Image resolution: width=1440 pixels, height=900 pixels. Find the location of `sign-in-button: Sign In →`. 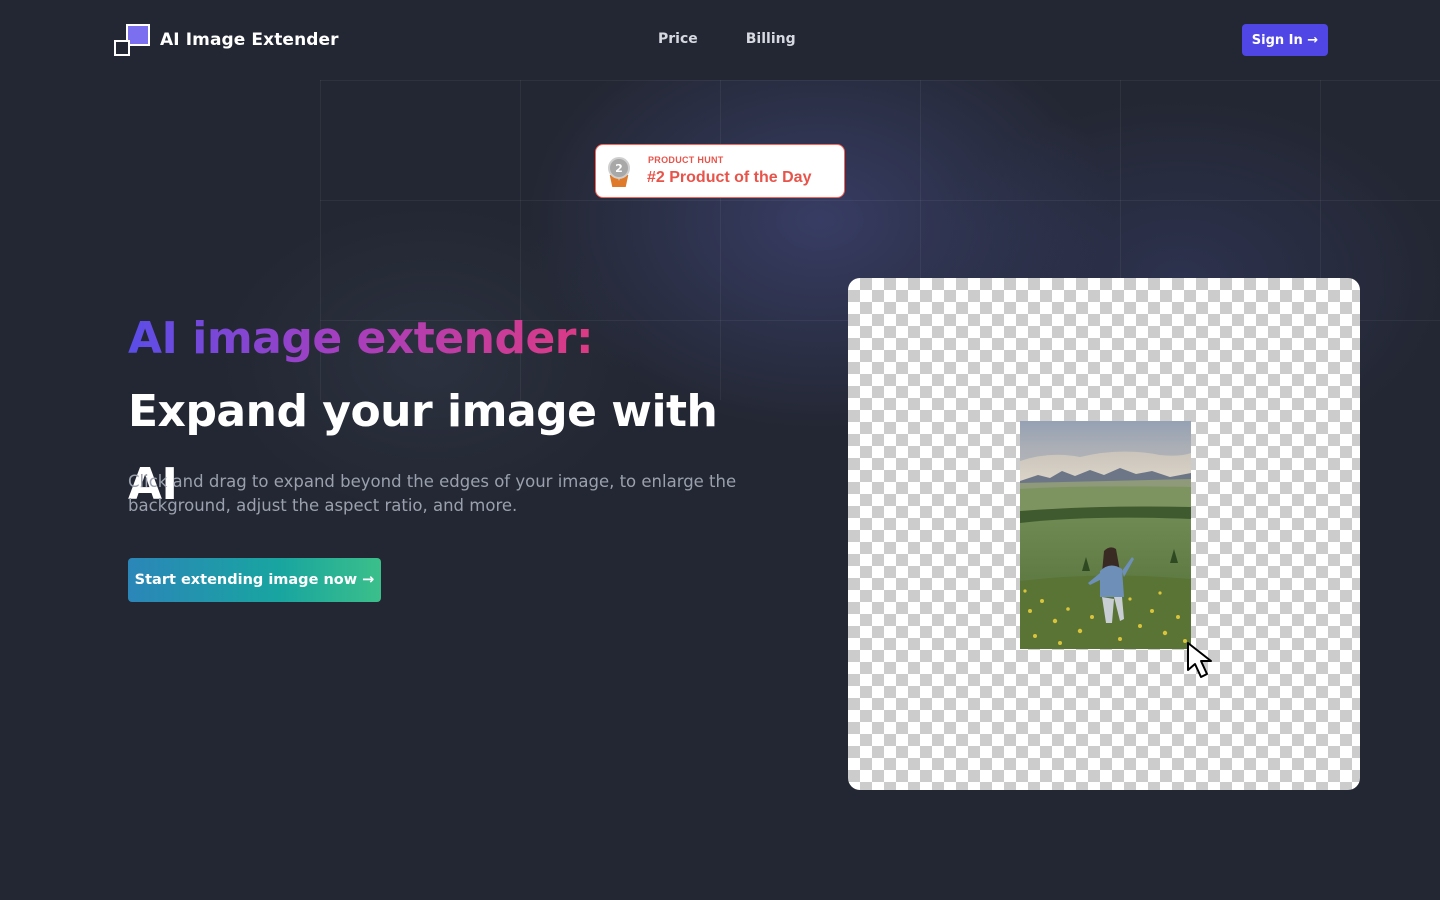

sign-in-button: Sign In → is located at coordinates (1285, 40).